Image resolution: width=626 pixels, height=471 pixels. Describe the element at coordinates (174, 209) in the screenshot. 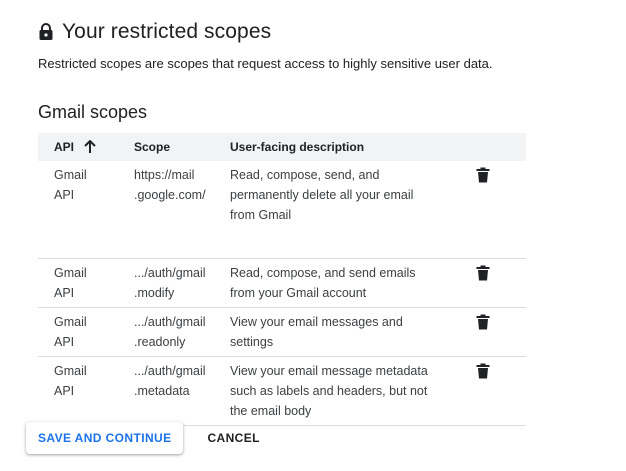

I see `cell-scope: https://mail .google.com/` at that location.